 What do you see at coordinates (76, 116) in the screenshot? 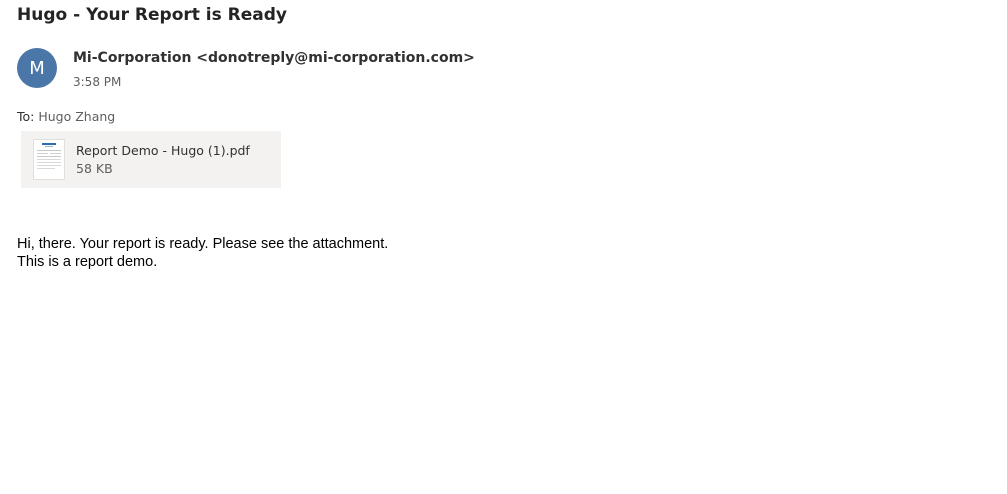
I see `recipient-name: Hugo Zhang` at bounding box center [76, 116].